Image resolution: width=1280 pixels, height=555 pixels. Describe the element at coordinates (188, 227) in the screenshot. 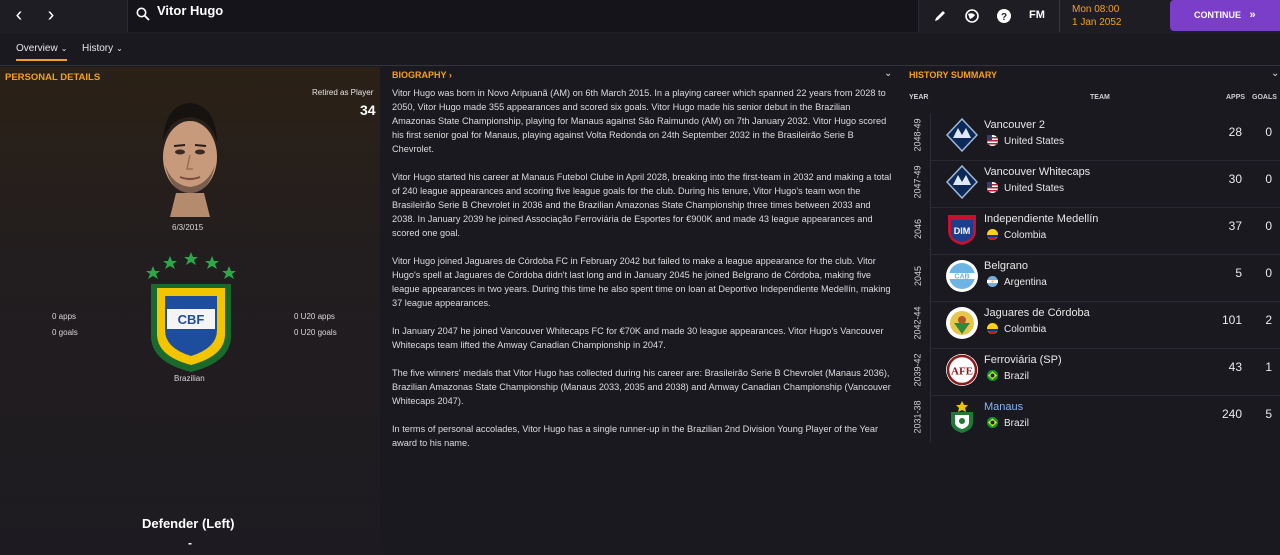

I see `date-of-birth: 6/3/2015` at that location.